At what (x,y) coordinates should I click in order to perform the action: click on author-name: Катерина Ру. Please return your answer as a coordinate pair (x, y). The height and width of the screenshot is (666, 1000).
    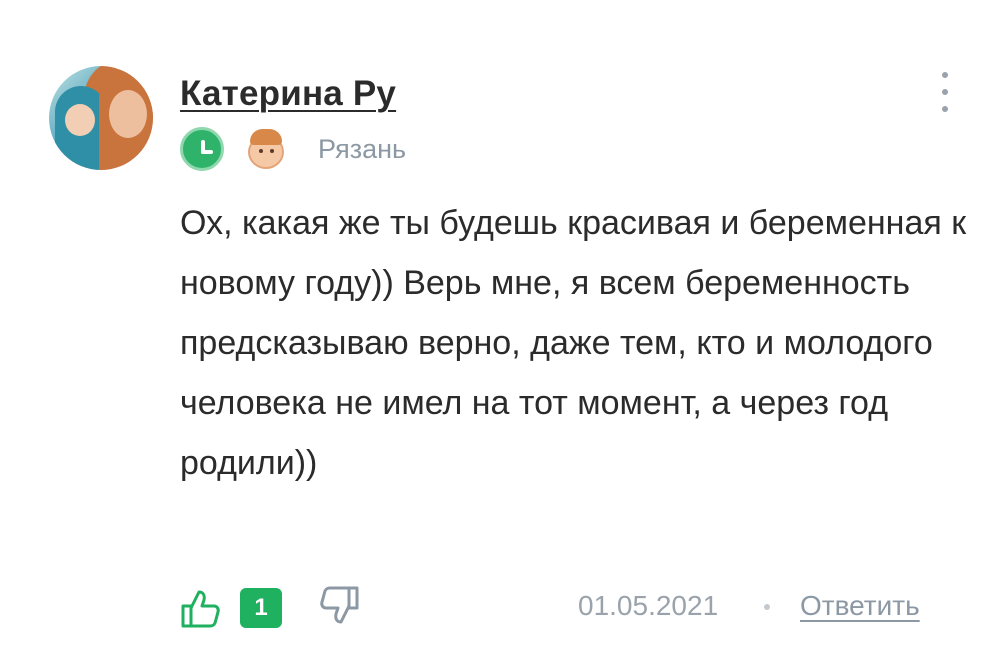
    Looking at the image, I should click on (288, 94).